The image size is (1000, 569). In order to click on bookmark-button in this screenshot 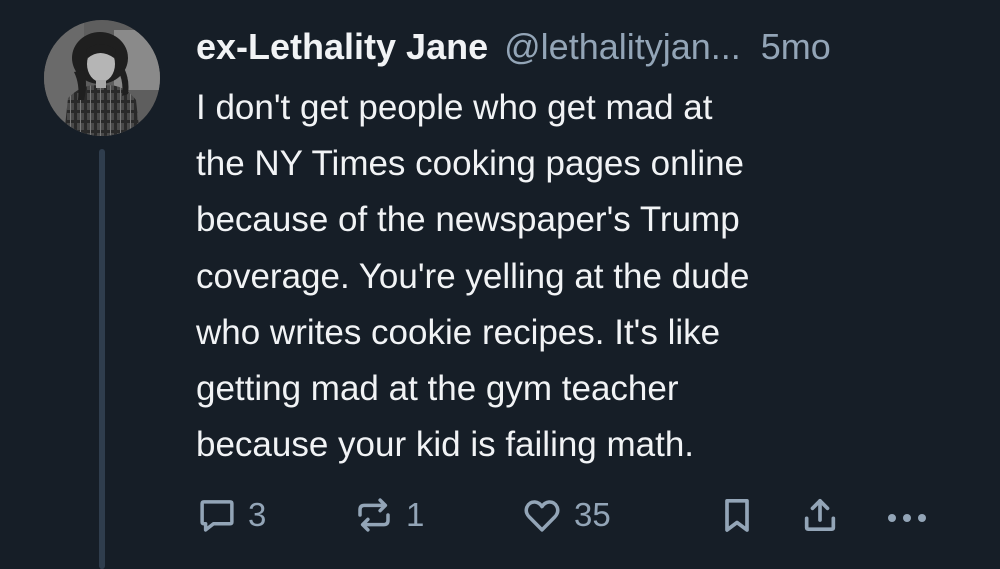, I will do `click(737, 515)`.